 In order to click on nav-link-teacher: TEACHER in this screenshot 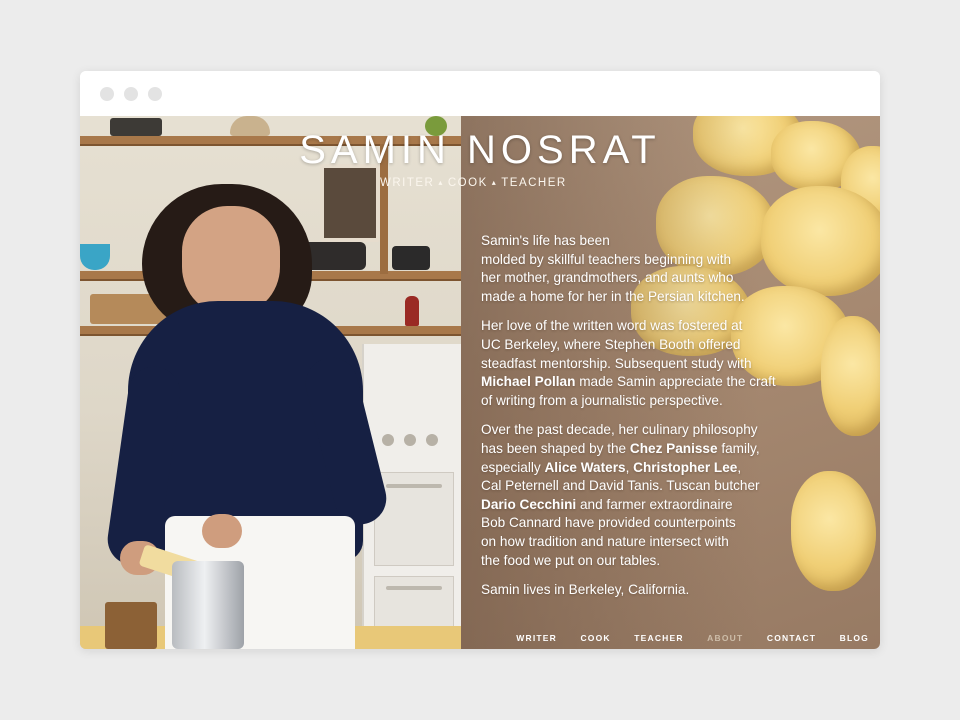, I will do `click(659, 638)`.